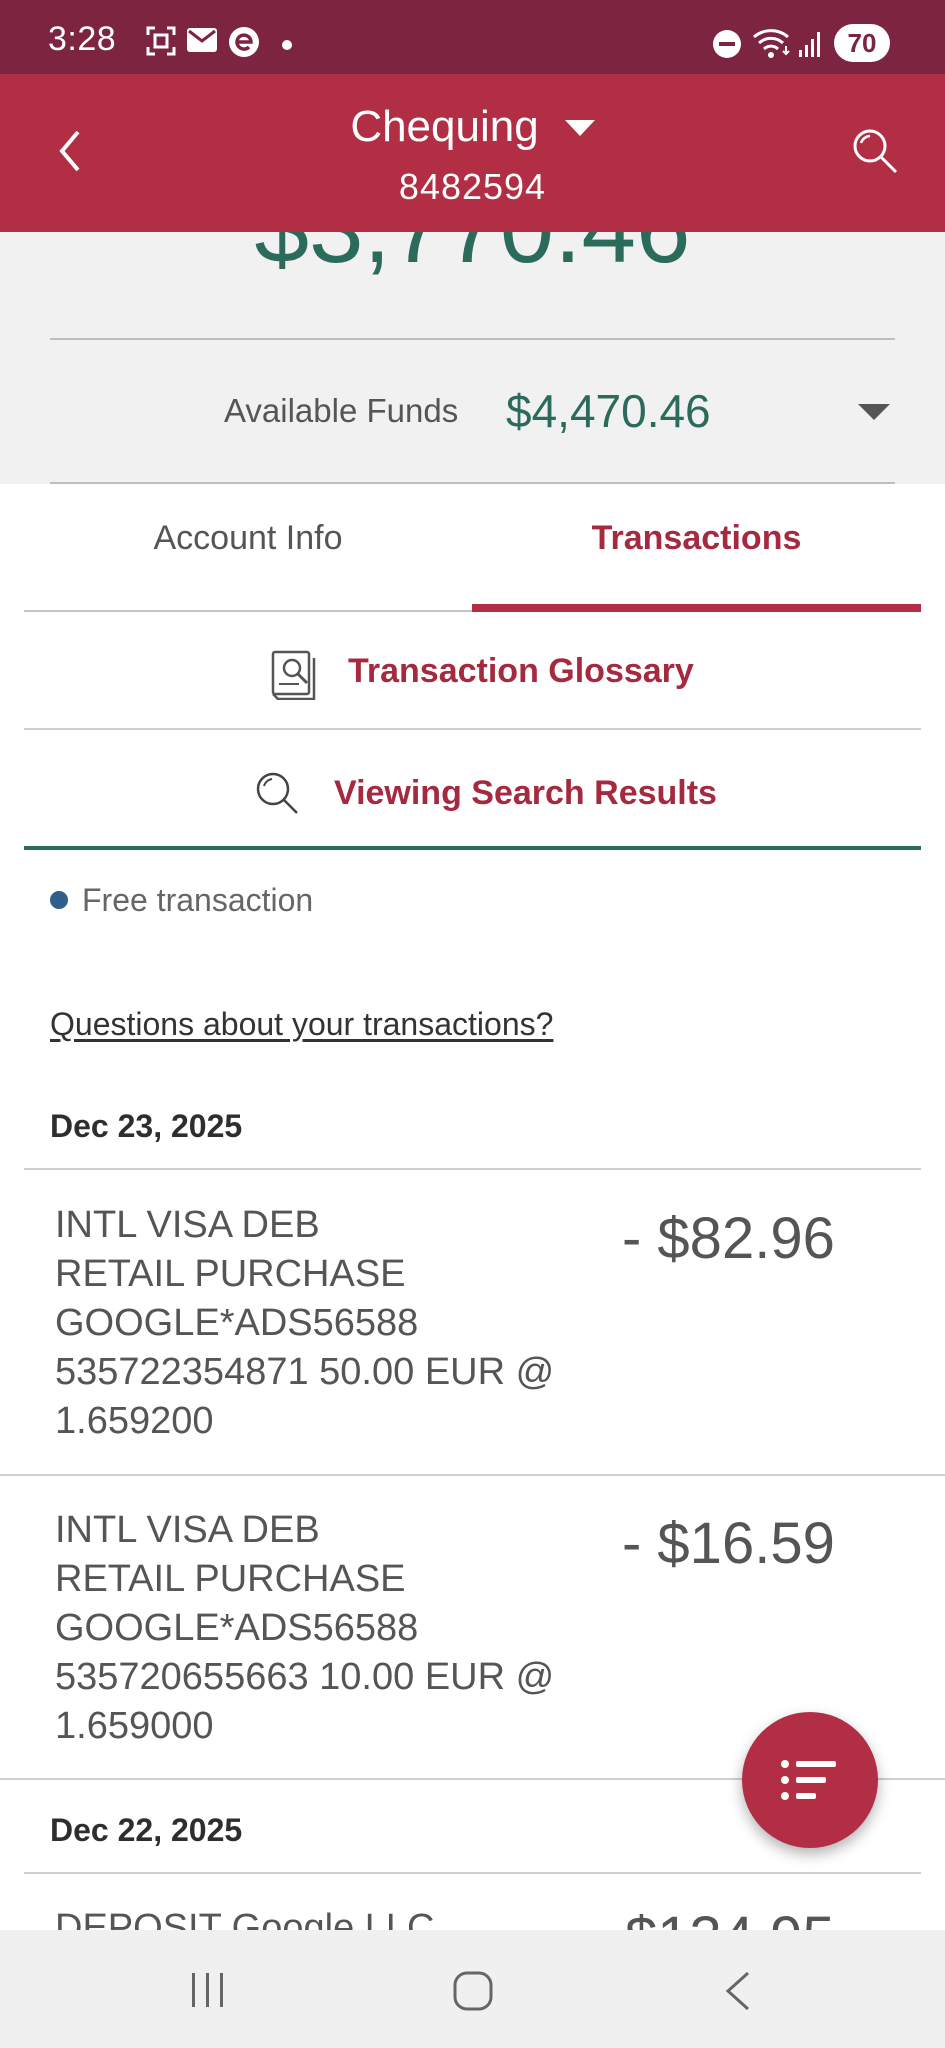 The width and height of the screenshot is (945, 2048). What do you see at coordinates (525, 793) in the screenshot?
I see `search-results-label: Viewing Search Results` at bounding box center [525, 793].